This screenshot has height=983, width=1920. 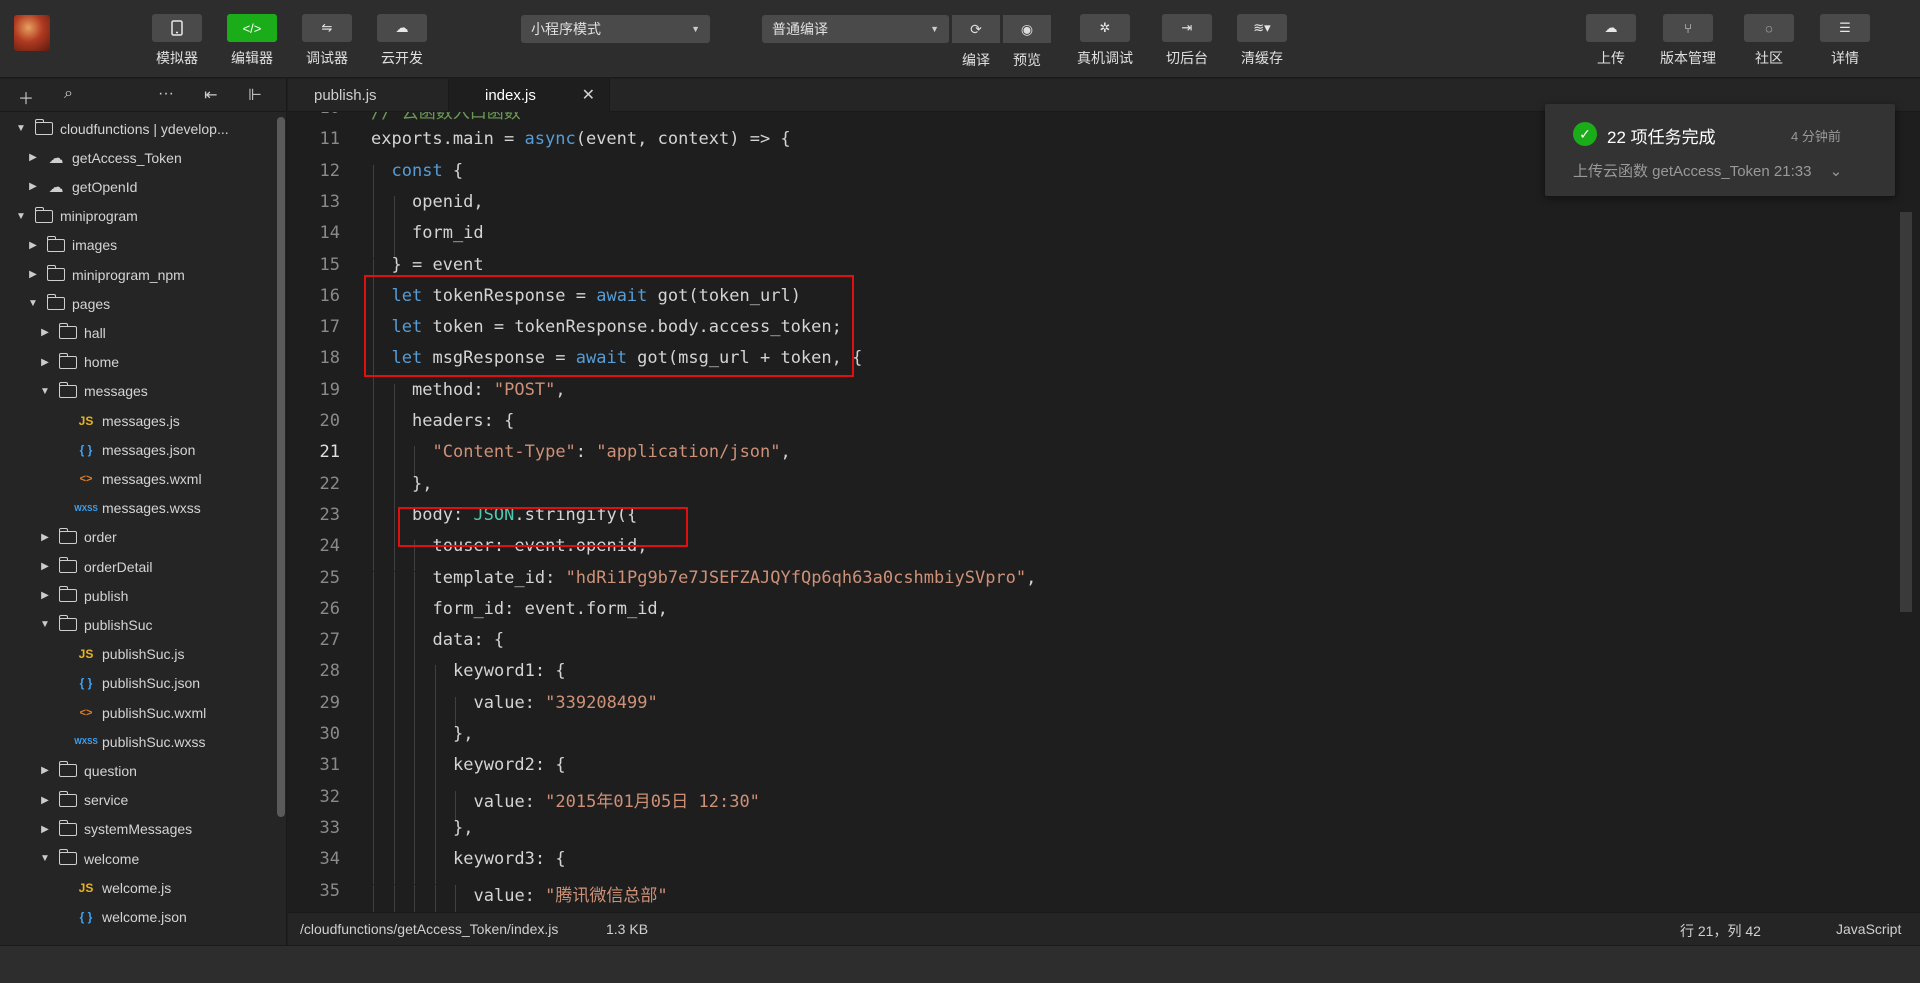 I want to click on tree-item: JS welcome.js, so click(x=86, y=887).